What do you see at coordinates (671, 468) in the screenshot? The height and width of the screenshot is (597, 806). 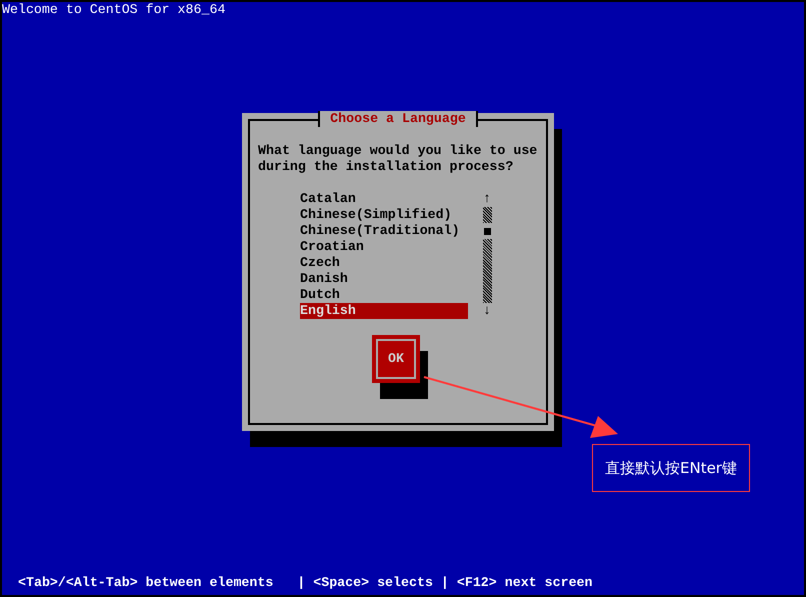 I see `annotation-callout: 直接默认按ENter键` at bounding box center [671, 468].